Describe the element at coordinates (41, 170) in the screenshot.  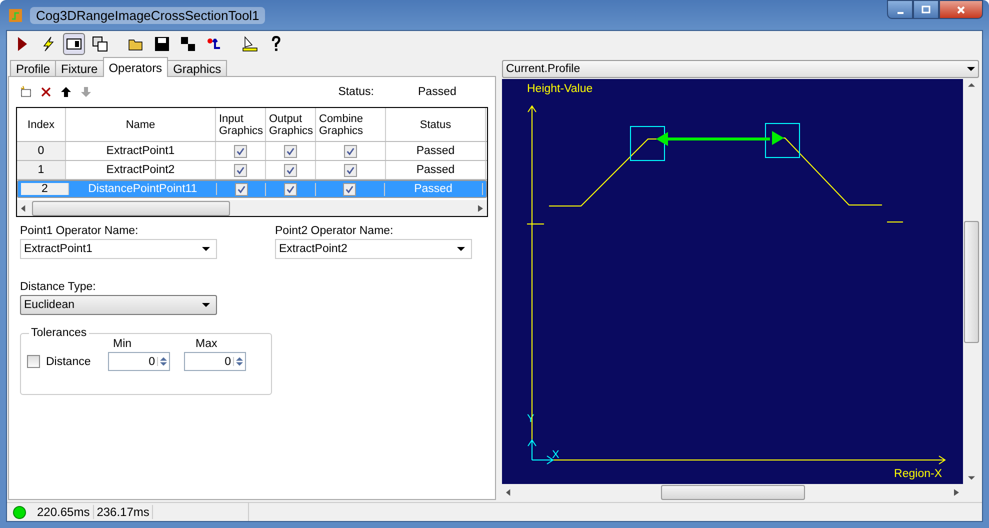
I see `table-cell: 1` at that location.